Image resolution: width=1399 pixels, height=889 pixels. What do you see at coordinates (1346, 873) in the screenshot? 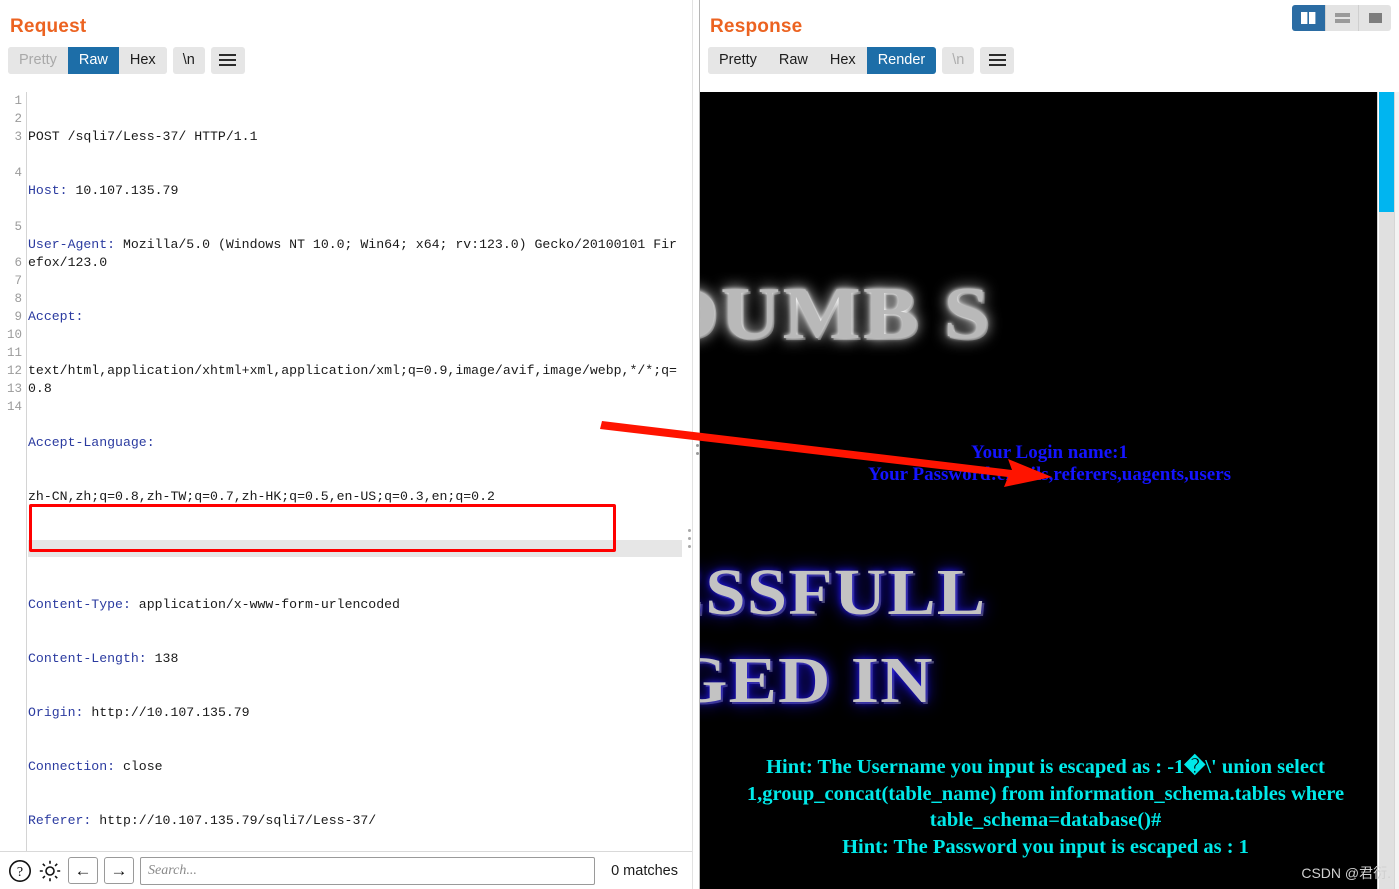
I see `watermark-label: CSDN @君衍.` at bounding box center [1346, 873].